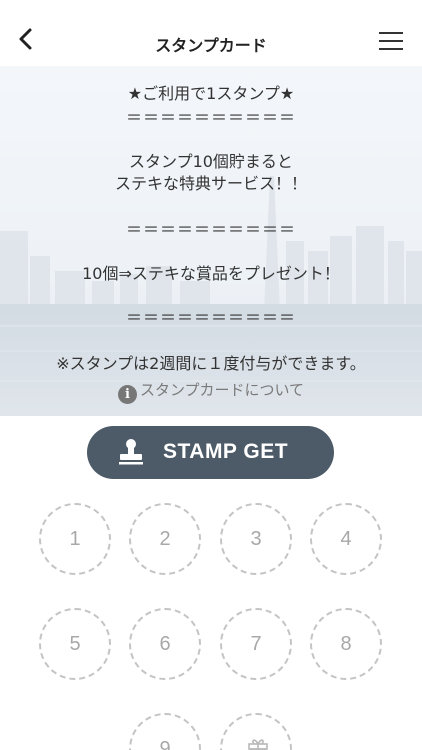  What do you see at coordinates (211, 273) in the screenshot?
I see `hero-line-4: 10個⇒ステキな賞品をプレゼント！` at bounding box center [211, 273].